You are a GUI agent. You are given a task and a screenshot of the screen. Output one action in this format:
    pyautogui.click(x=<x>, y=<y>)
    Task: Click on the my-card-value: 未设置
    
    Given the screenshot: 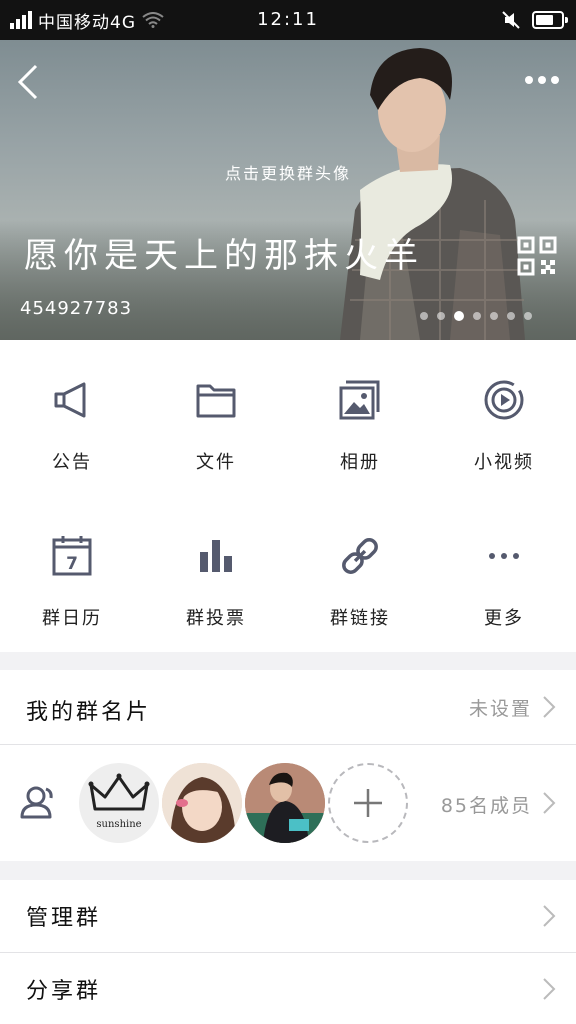 What is the action you would take?
    pyautogui.click(x=500, y=709)
    